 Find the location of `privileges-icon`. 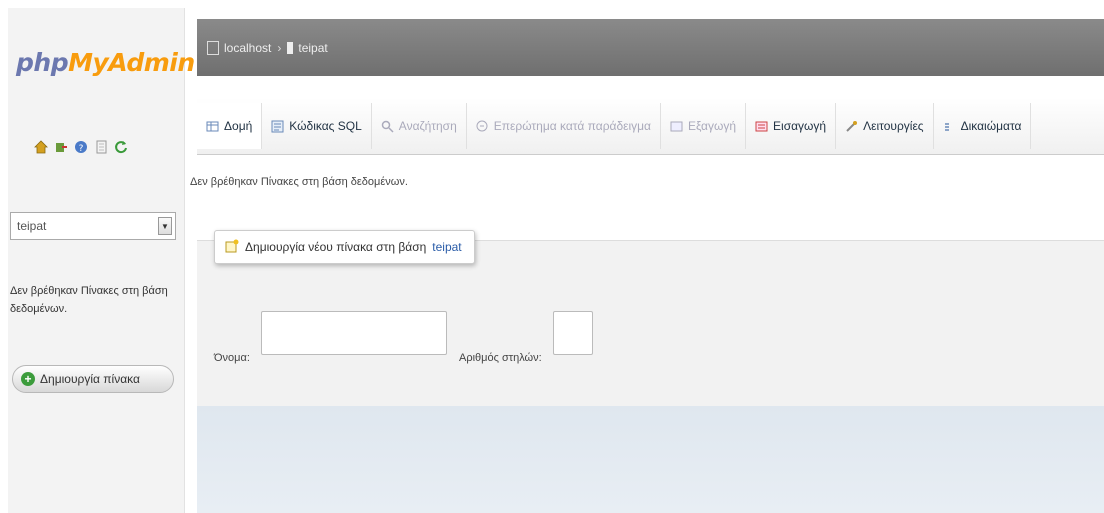

privileges-icon is located at coordinates (949, 126).